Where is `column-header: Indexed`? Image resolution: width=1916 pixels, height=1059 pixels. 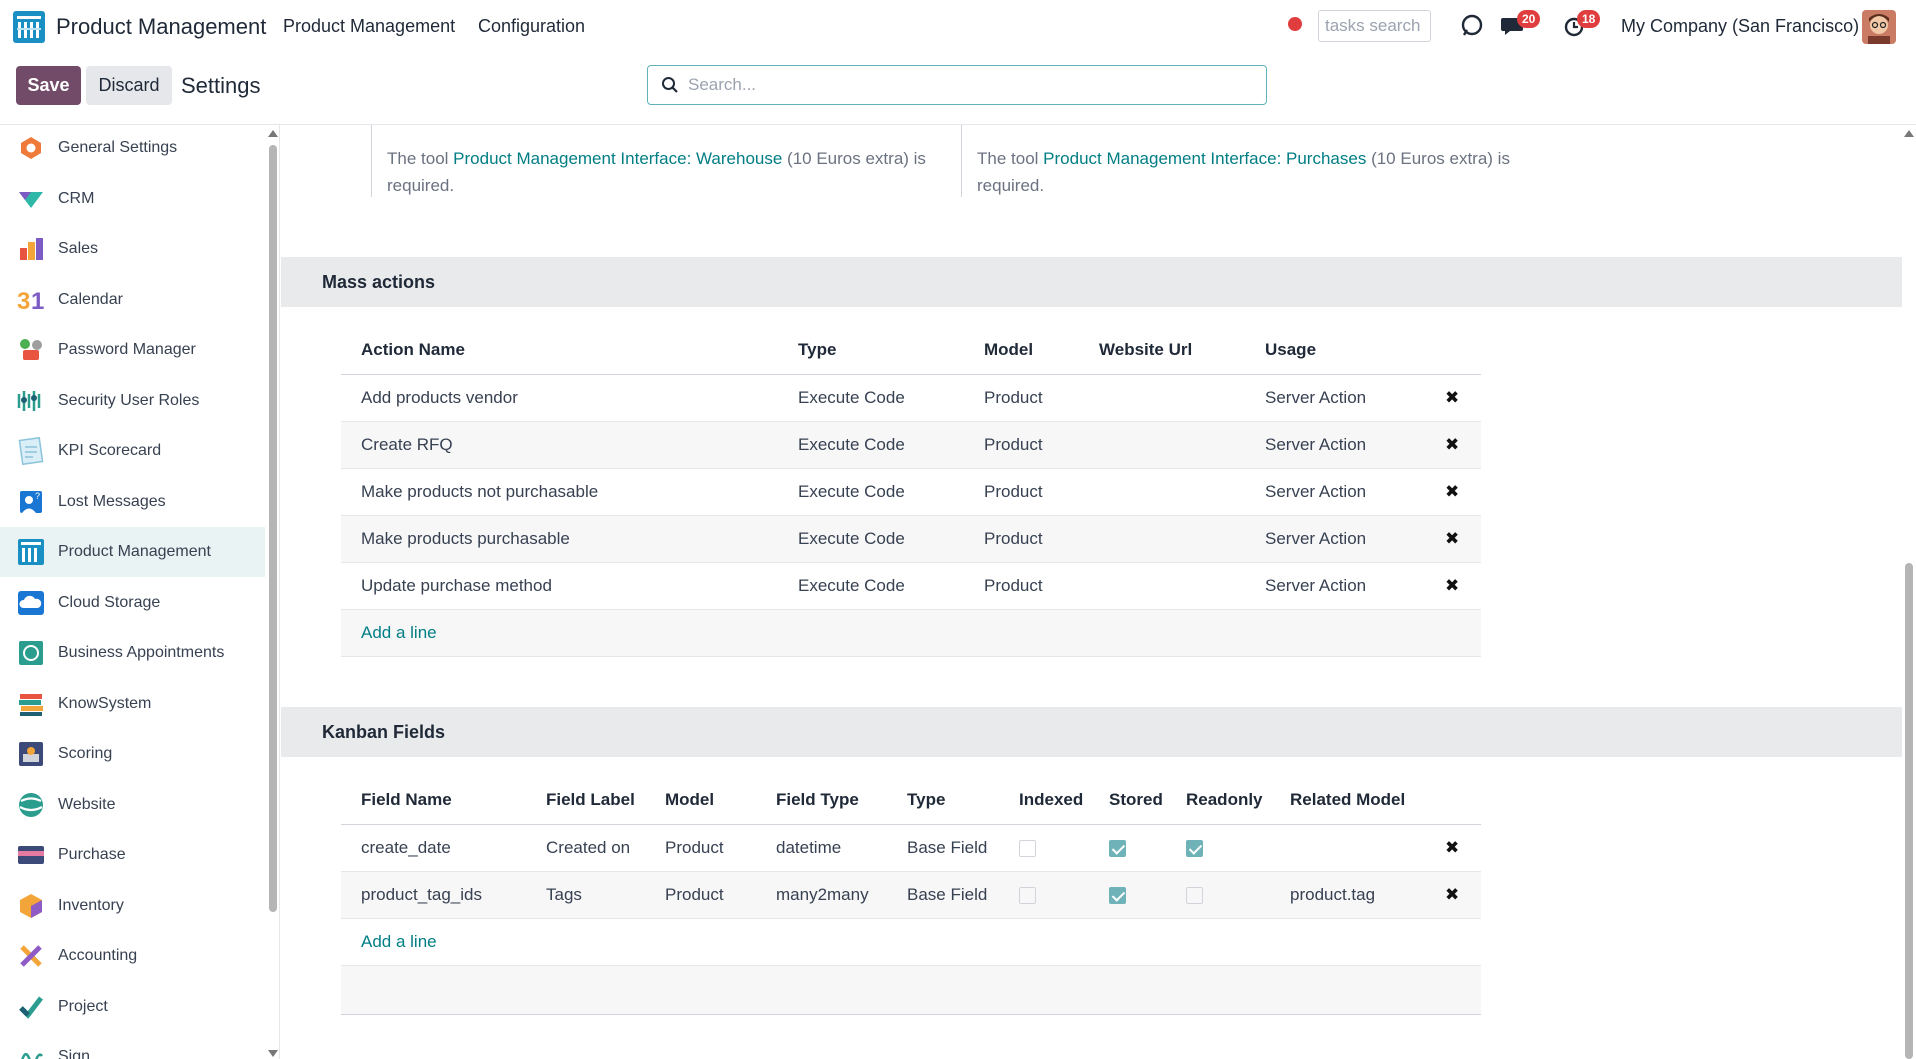 column-header: Indexed is located at coordinates (1044, 800).